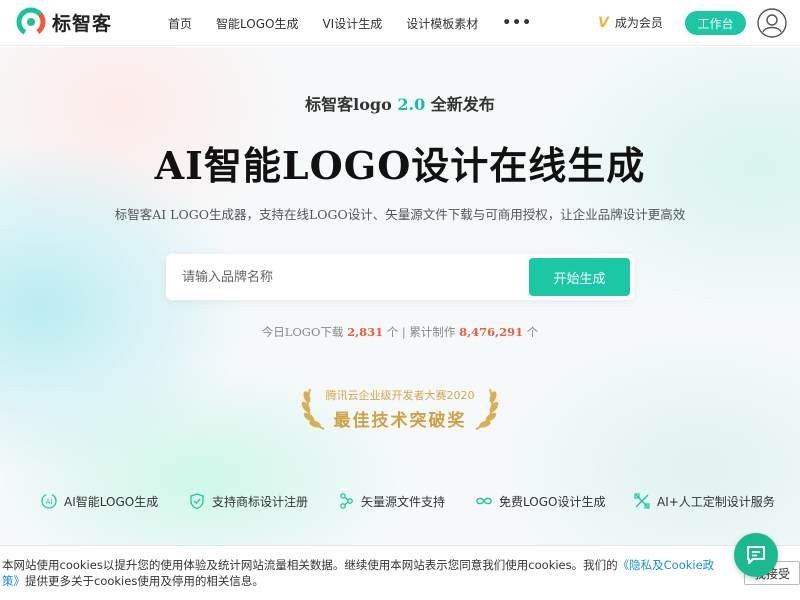 The width and height of the screenshot is (800, 600). Describe the element at coordinates (532, 332) in the screenshot. I see `total-unit: 个` at that location.